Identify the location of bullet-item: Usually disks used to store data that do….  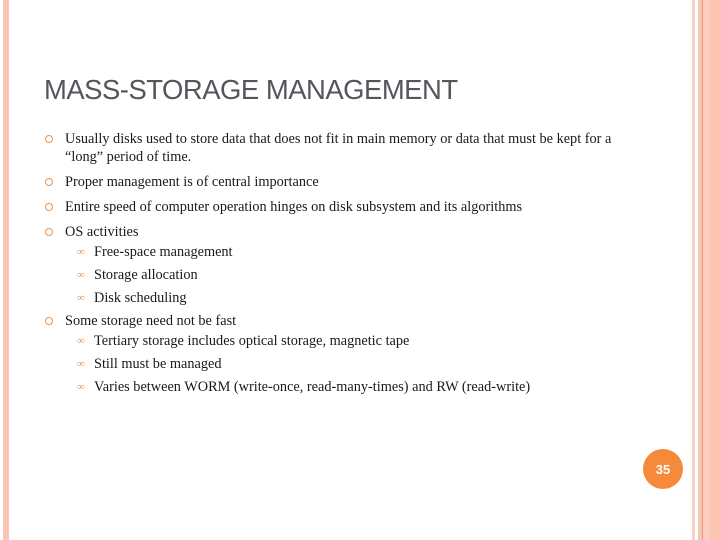
(344, 148).